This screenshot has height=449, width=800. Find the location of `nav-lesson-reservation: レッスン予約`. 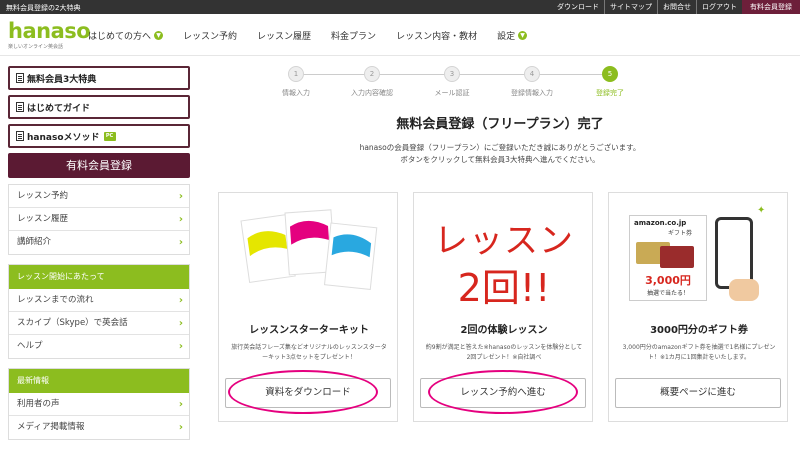

nav-lesson-reservation: レッスン予約 is located at coordinates (210, 35).